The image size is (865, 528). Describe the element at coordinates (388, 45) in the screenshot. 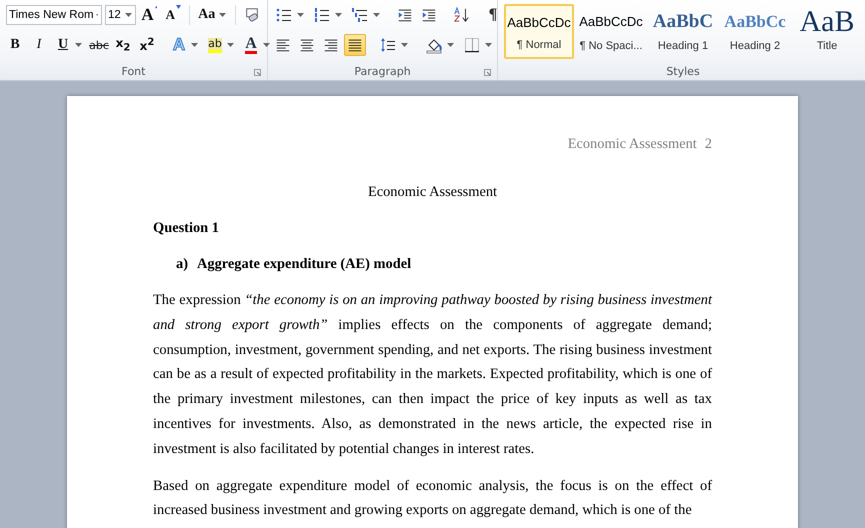

I see `line-spacing-icon` at that location.